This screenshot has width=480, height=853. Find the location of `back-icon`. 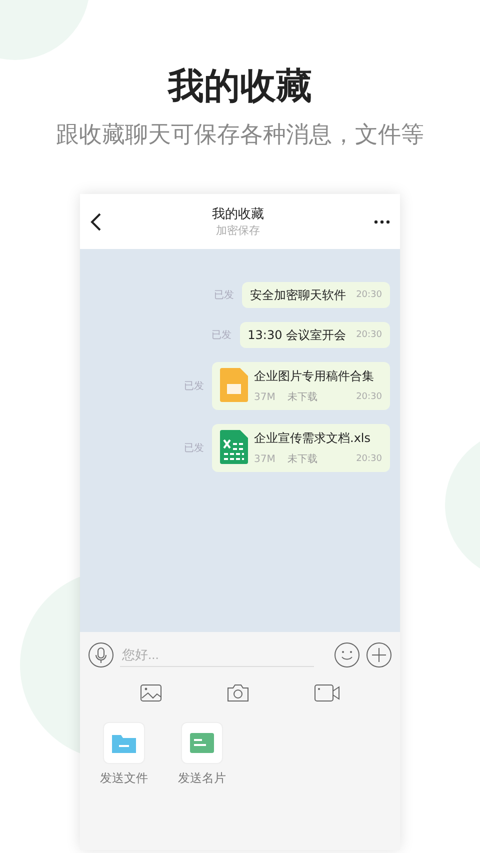

back-icon is located at coordinates (96, 221).